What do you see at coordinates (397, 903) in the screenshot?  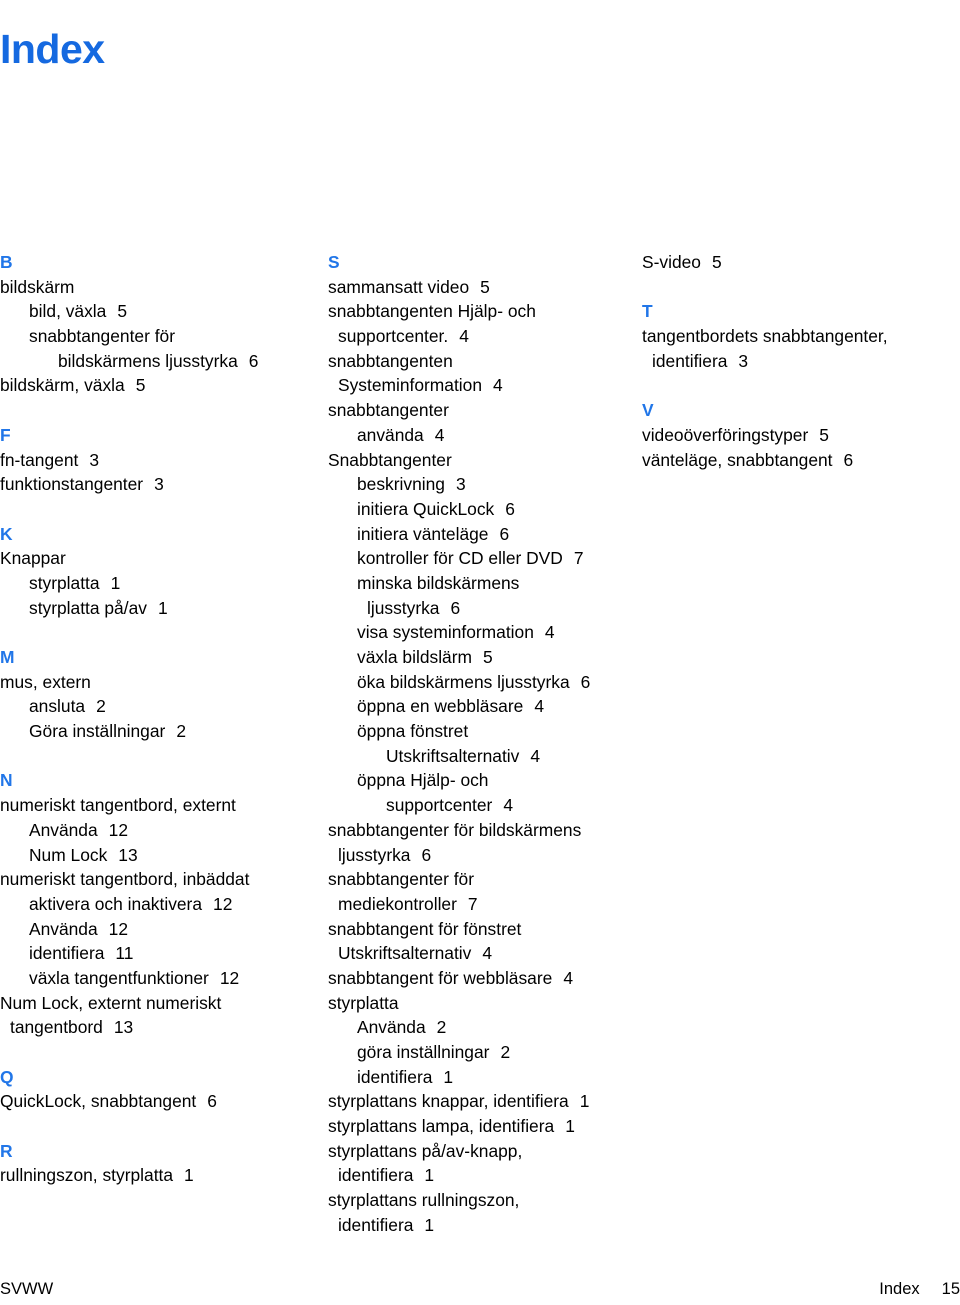 I see `index-entry-text: mediekontroller` at bounding box center [397, 903].